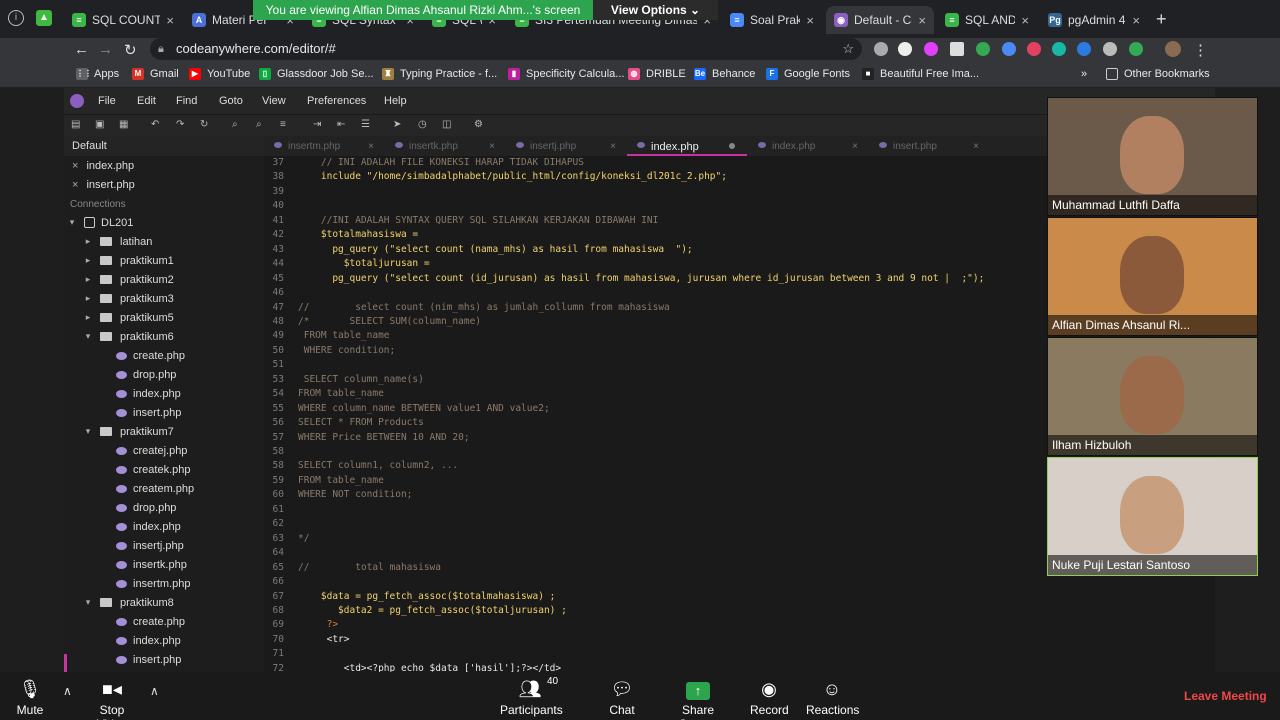 The image size is (1280, 720). What do you see at coordinates (30, 697) in the screenshot?
I see `mute-button: 🎙︎ Mute` at bounding box center [30, 697].